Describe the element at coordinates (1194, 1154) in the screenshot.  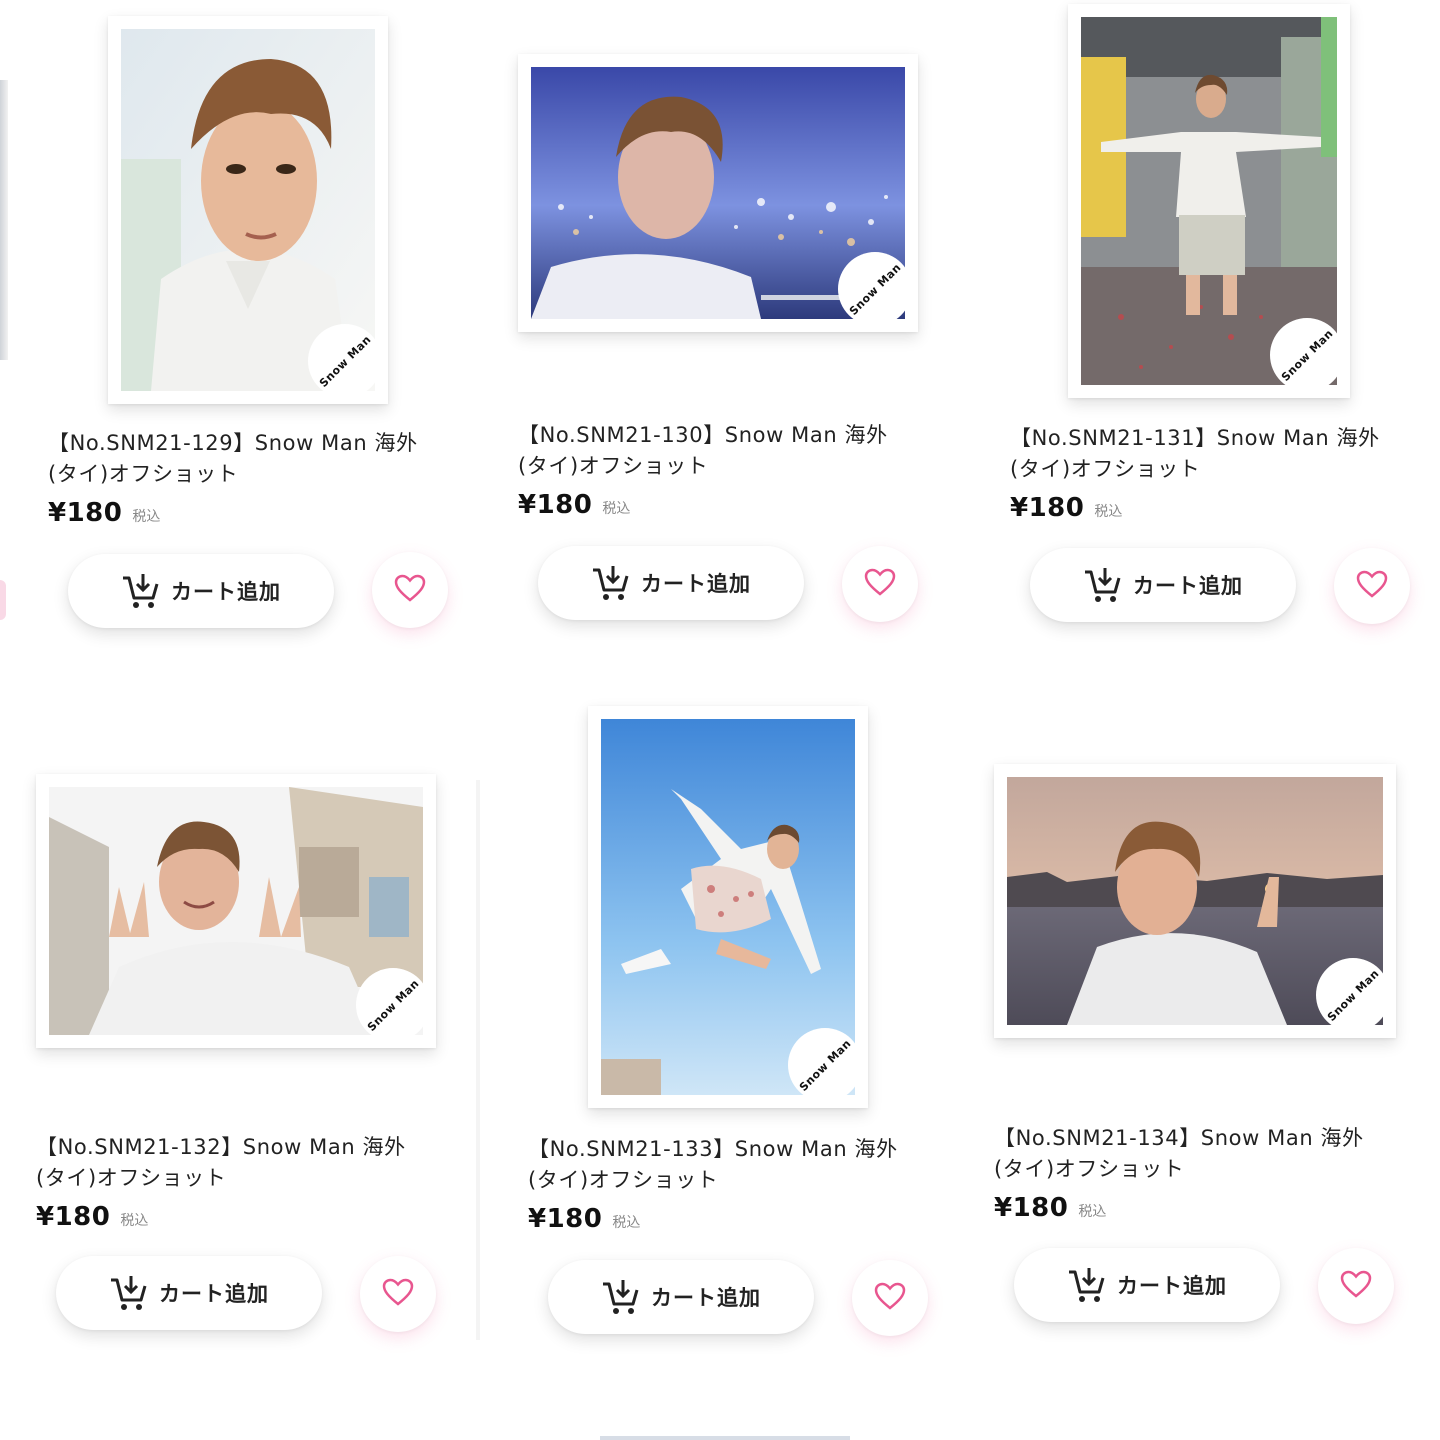
I see `product-title: 【No.SNM21-134】Snow Man 海外(タイ)オフショット` at that location.